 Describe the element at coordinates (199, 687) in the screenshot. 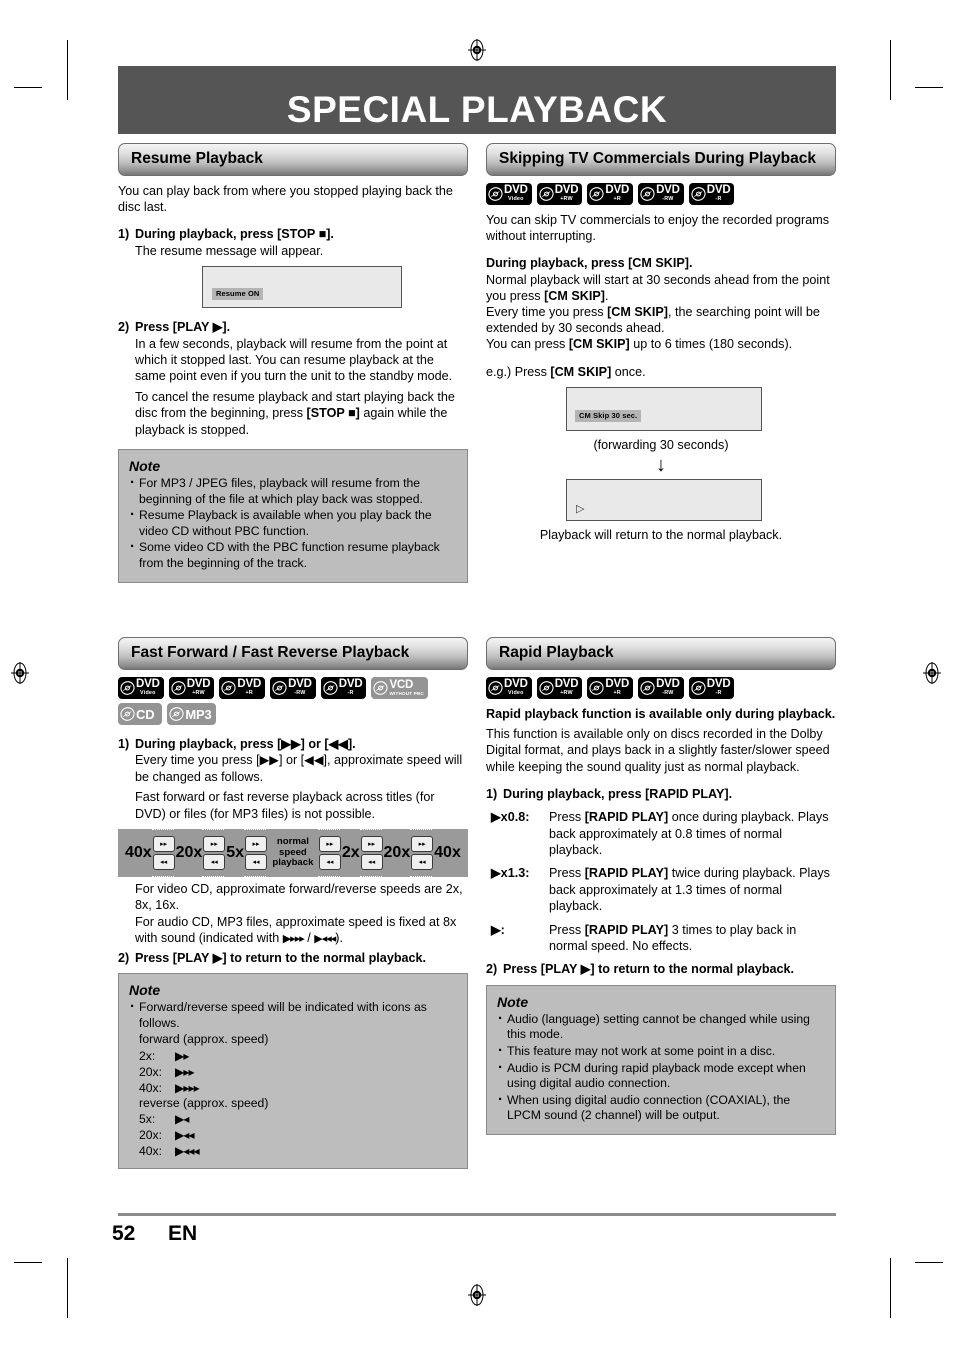

I see `badge-text: DVD +RW` at that location.